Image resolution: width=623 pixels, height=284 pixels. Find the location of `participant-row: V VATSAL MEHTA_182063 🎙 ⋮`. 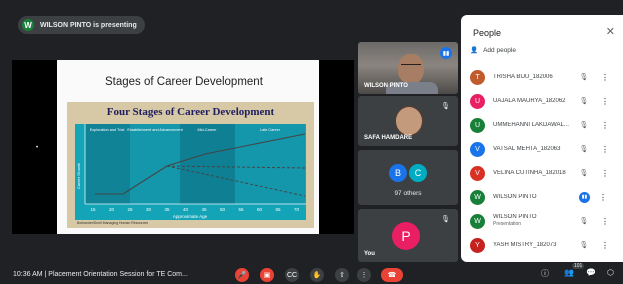

participant-row: V VATSAL MEHTA_182063 🎙 ⋮ is located at coordinates (545, 149).